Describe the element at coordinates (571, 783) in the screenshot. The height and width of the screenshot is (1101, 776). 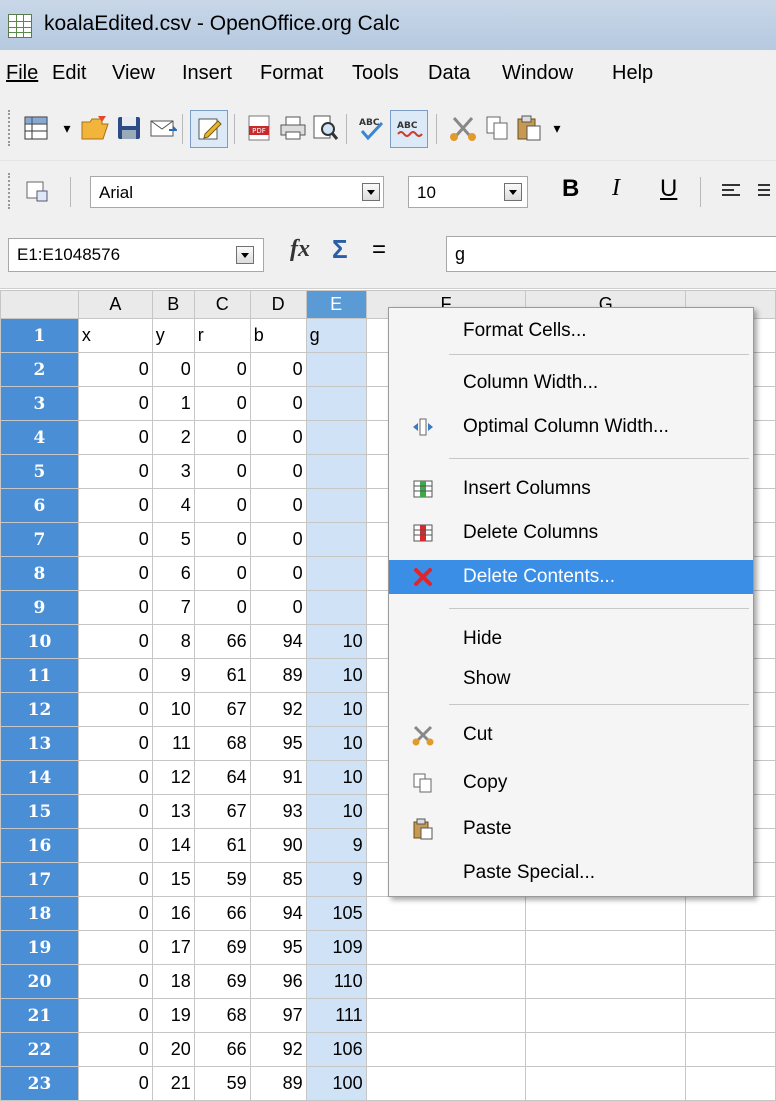
I see `menu-item-copy: Copy` at that location.